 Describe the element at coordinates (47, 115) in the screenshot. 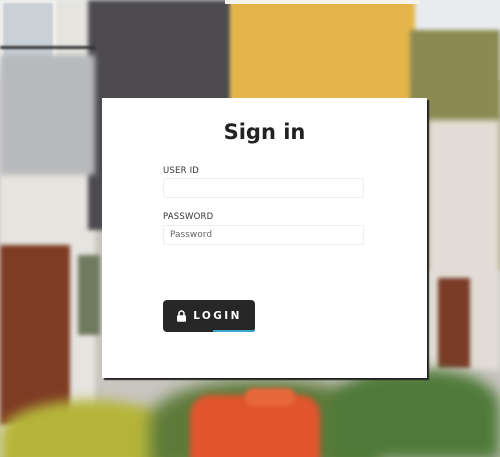

I see `balcony` at that location.